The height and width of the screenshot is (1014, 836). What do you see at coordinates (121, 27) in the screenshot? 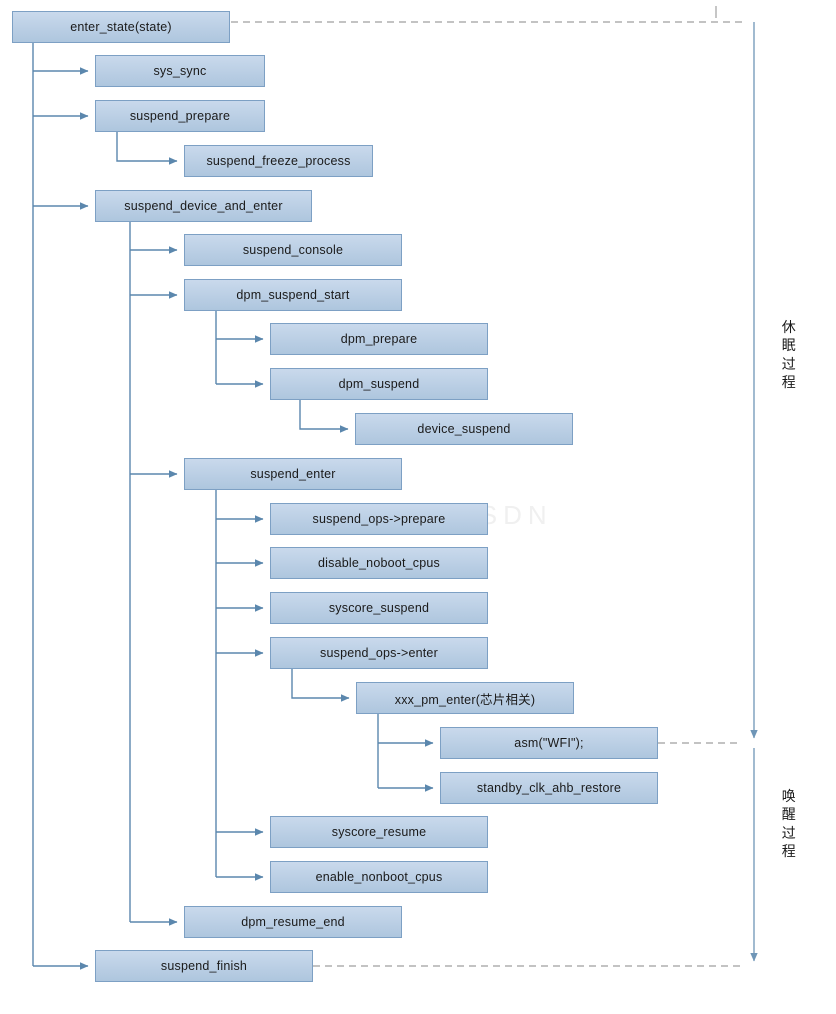
I see `node-enter-state: enter_state(state)` at bounding box center [121, 27].